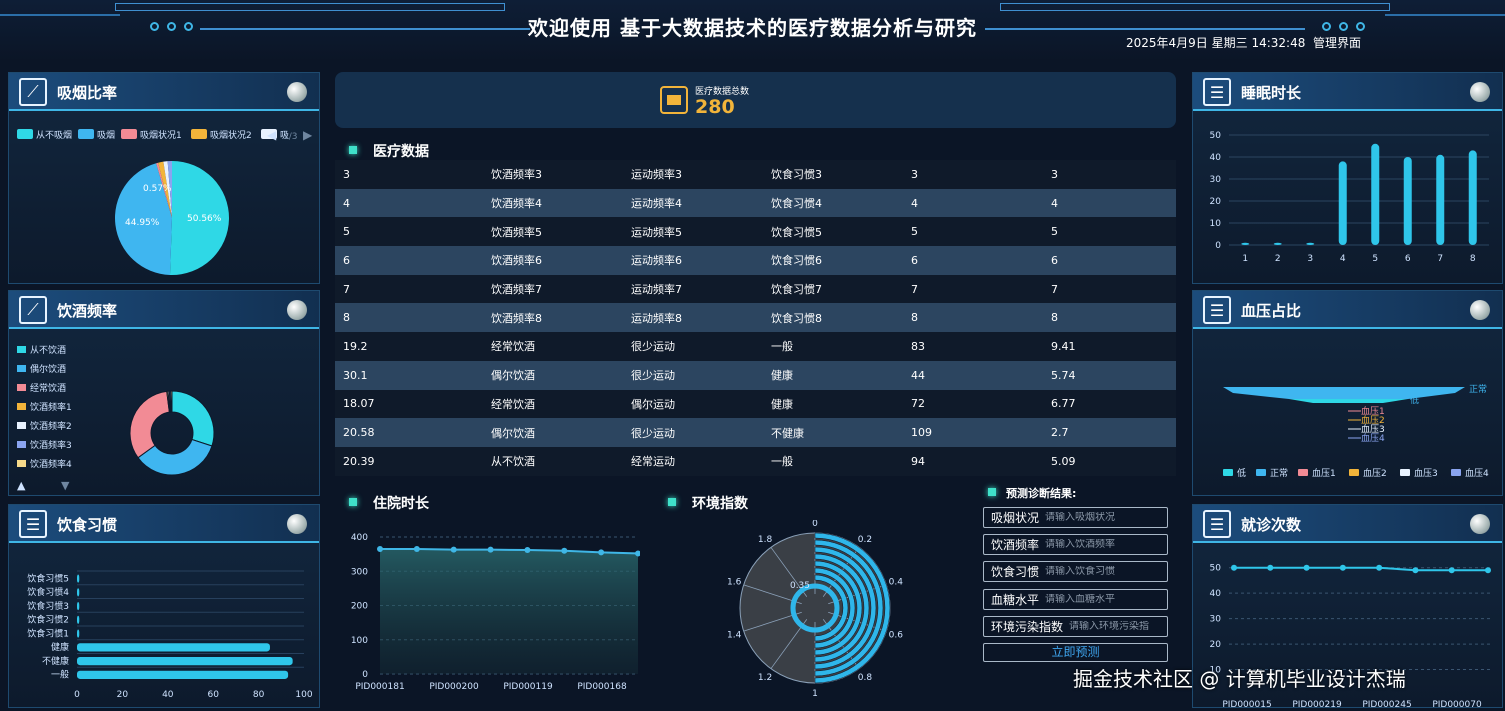 The width and height of the screenshot is (1505, 711). I want to click on x-tick: 6, so click(1408, 259).